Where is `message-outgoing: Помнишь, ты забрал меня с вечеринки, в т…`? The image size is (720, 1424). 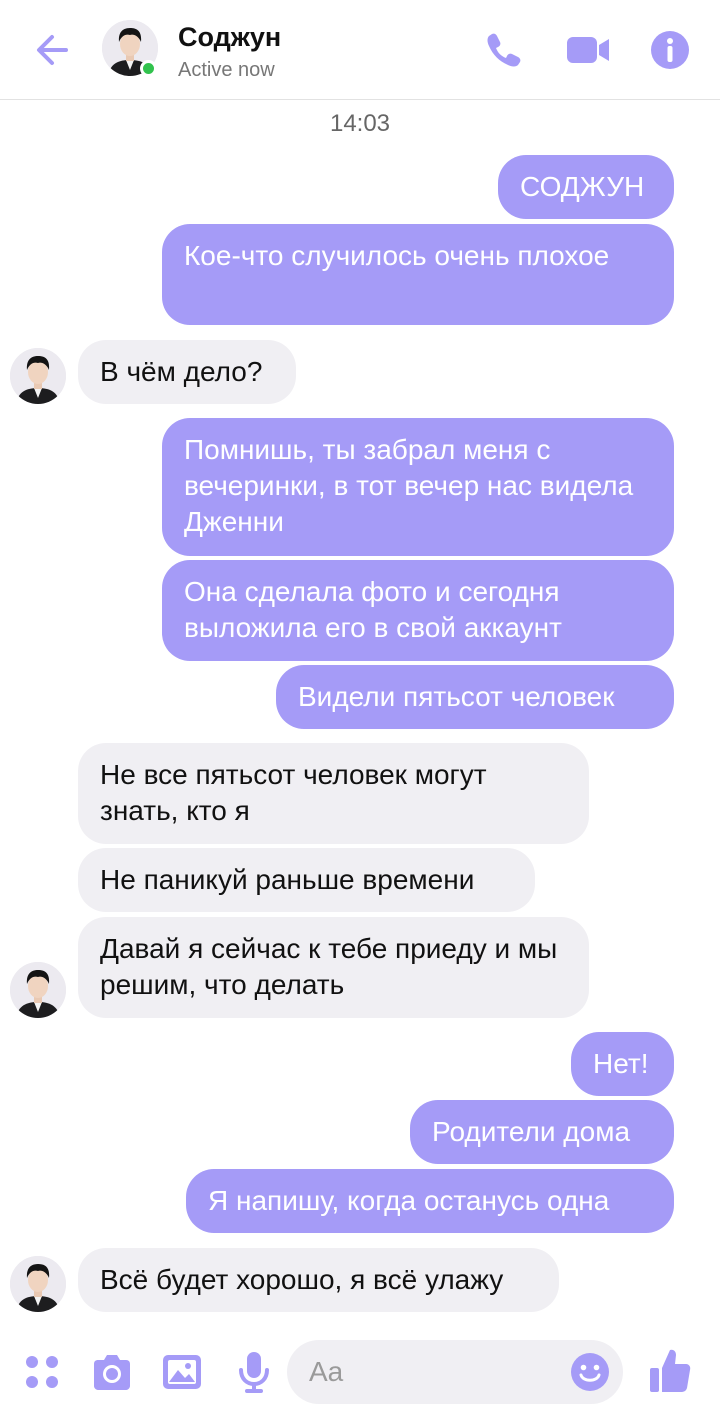
message-outgoing: Помнишь, ты забрал меня с вечеринки, в т… is located at coordinates (418, 487).